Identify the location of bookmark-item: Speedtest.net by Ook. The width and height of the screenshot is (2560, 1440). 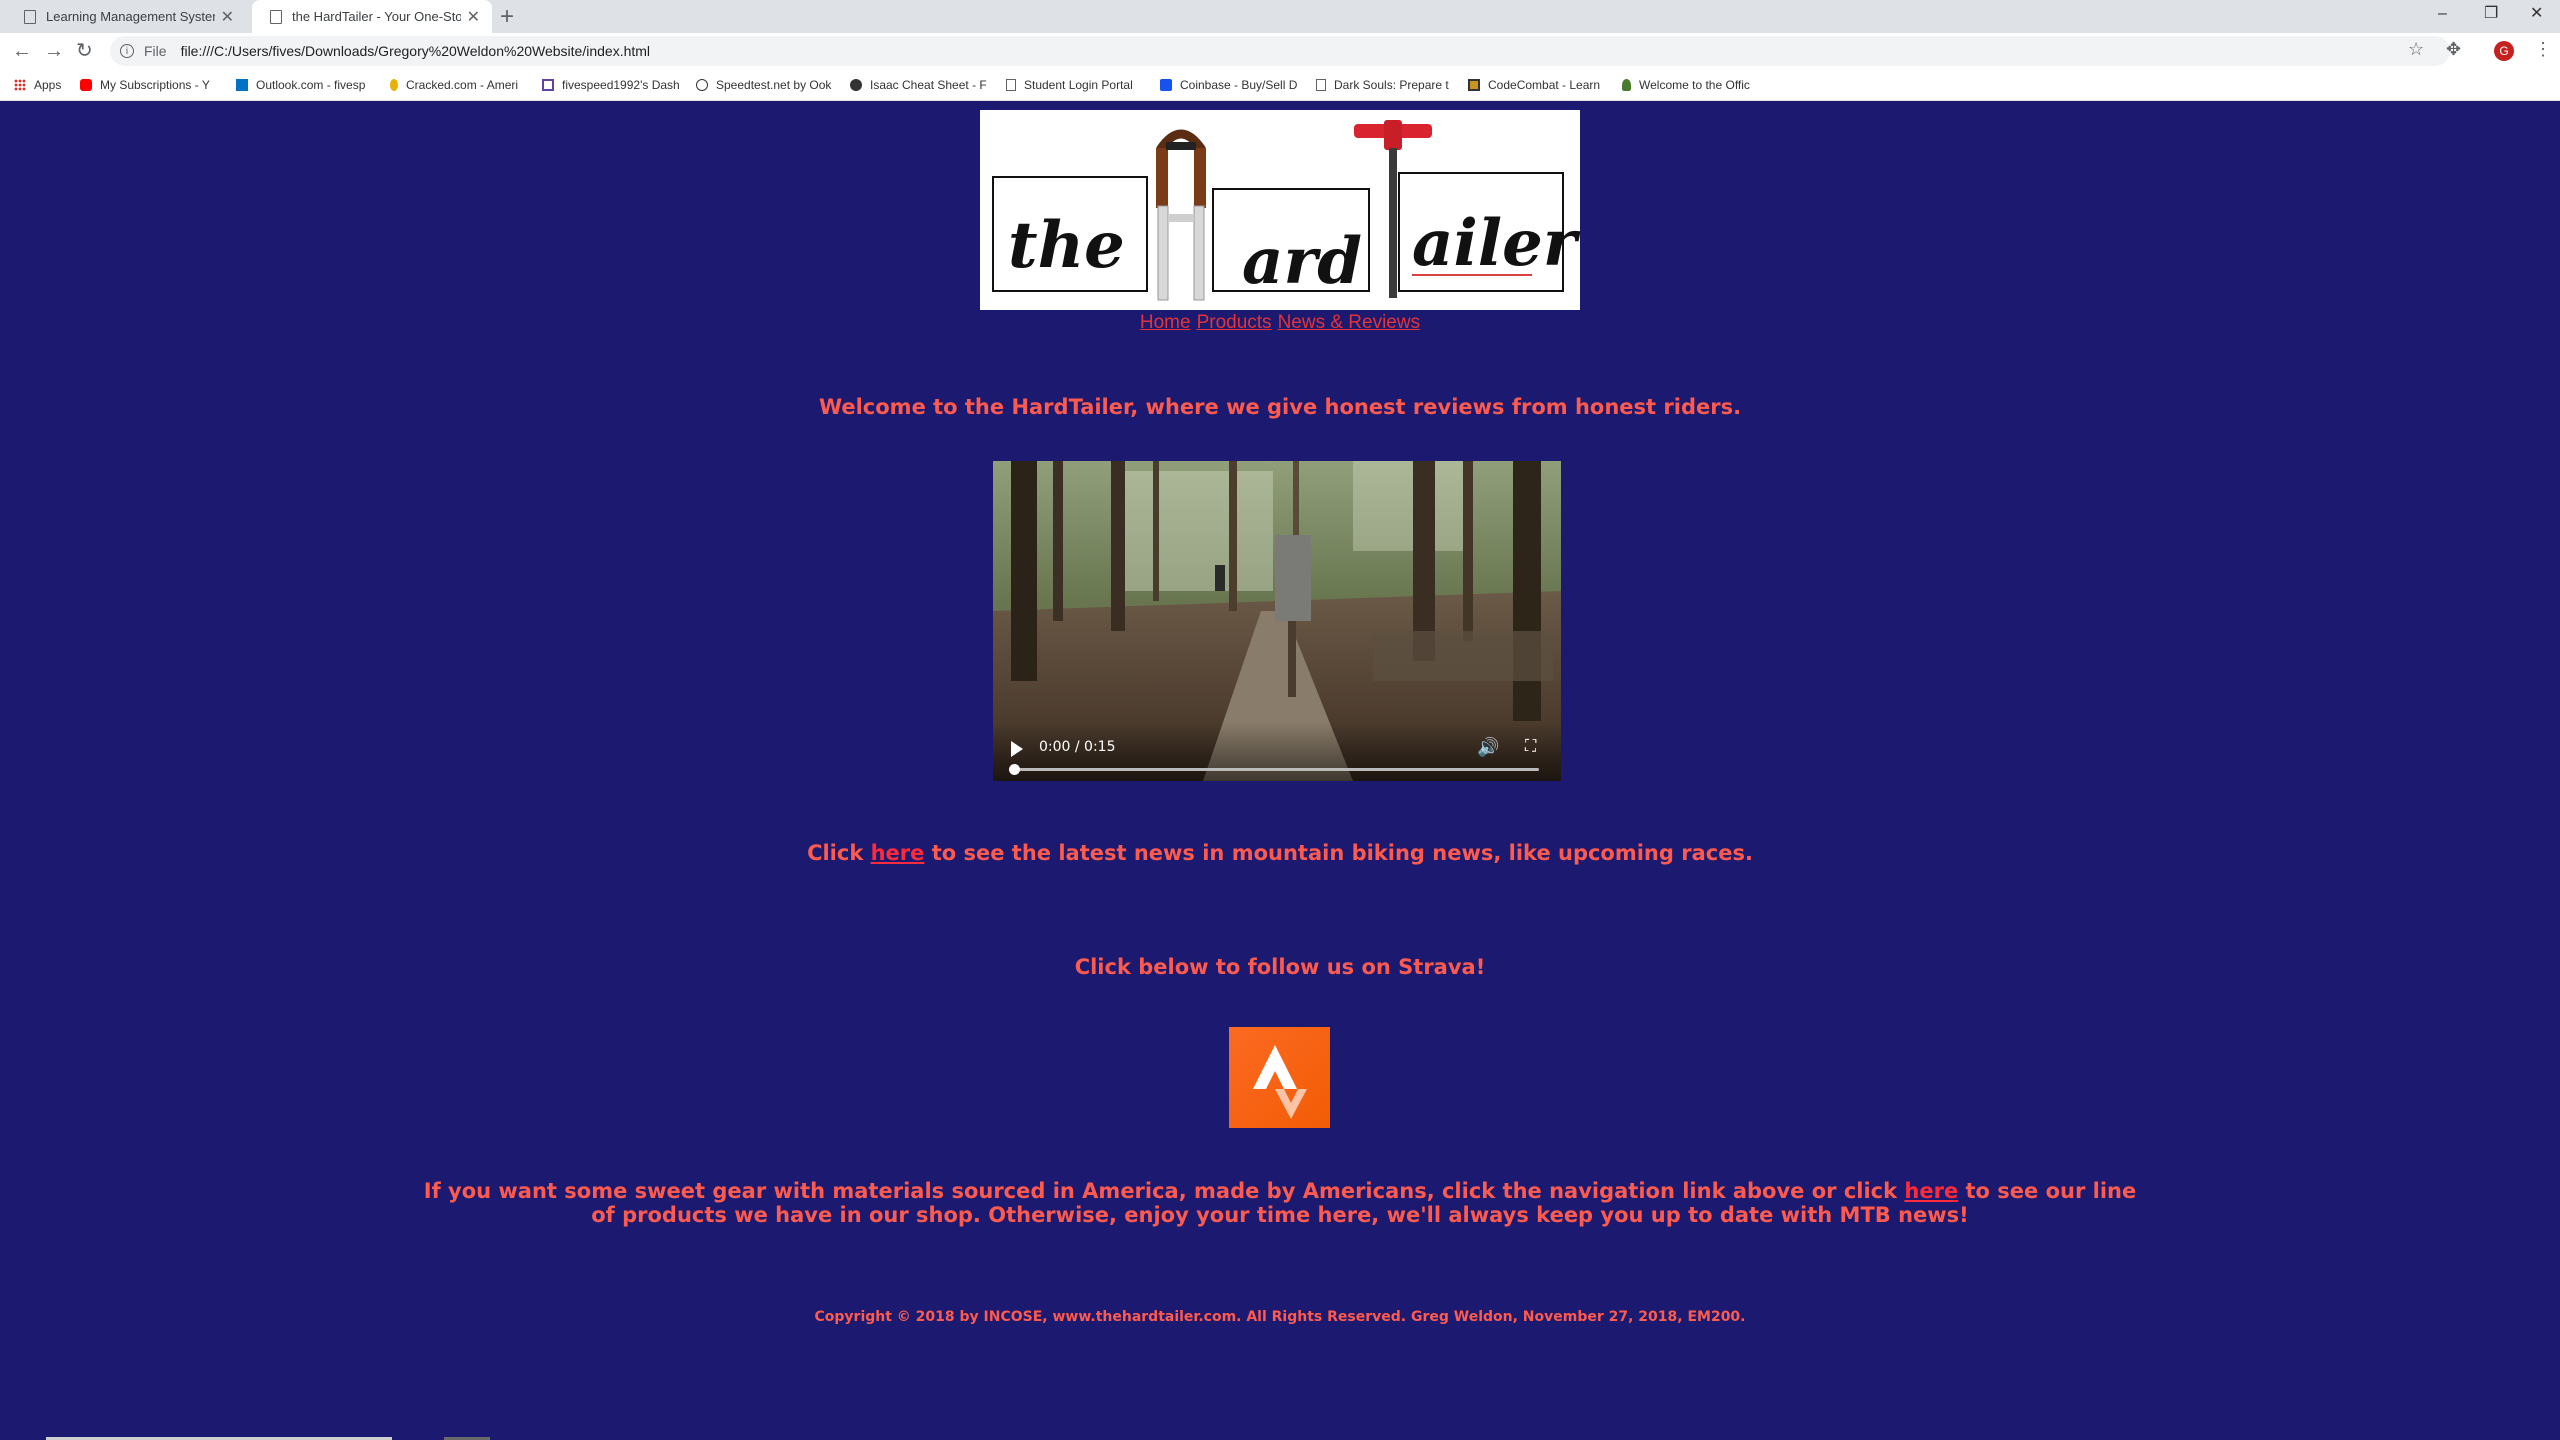
(763, 85).